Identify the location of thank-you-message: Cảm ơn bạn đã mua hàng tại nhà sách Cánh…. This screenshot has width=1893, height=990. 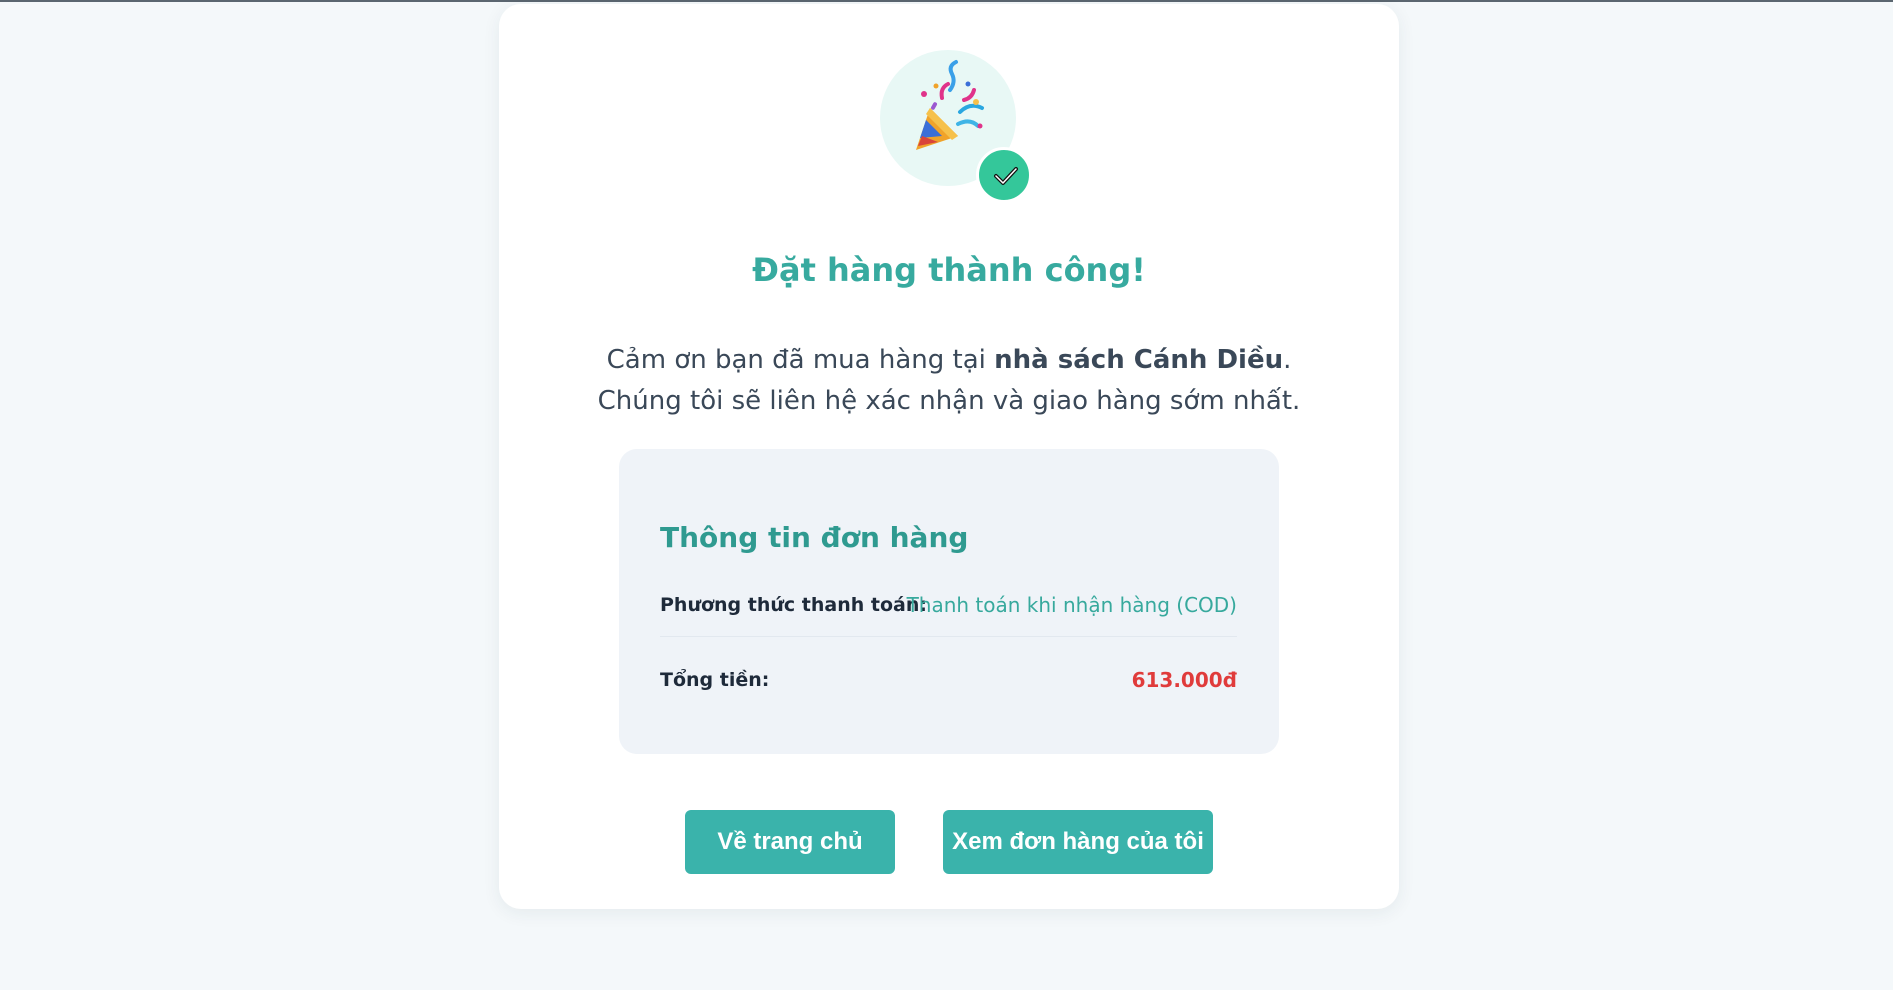
(949, 381).